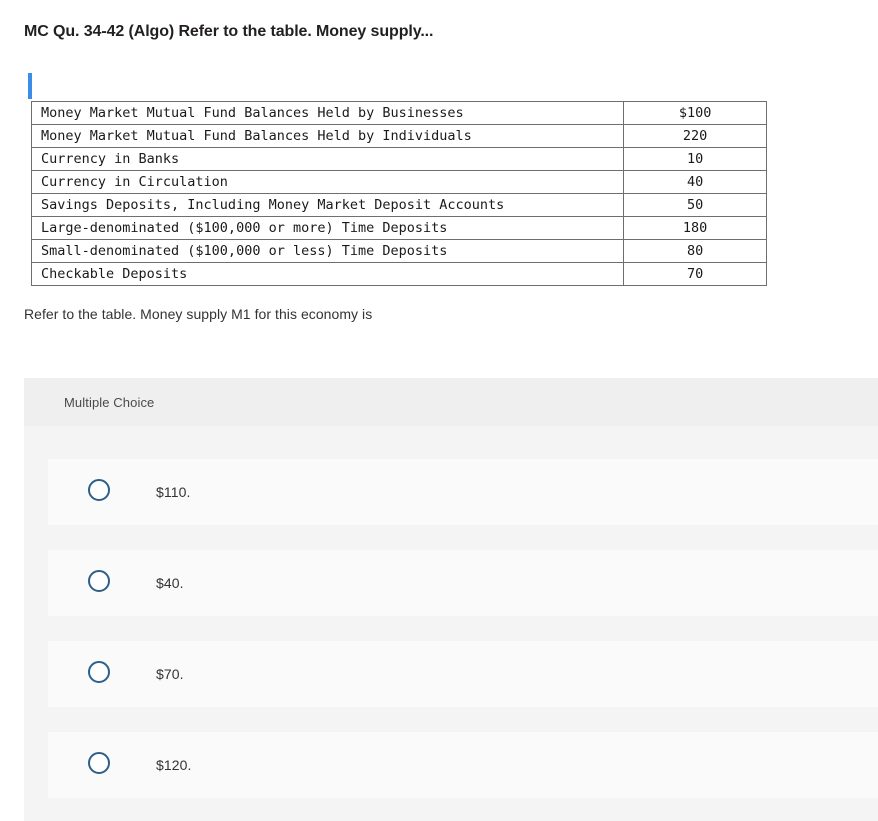 This screenshot has width=878, height=821. Describe the element at coordinates (463, 674) in the screenshot. I see `answer-option-row: $70.` at that location.